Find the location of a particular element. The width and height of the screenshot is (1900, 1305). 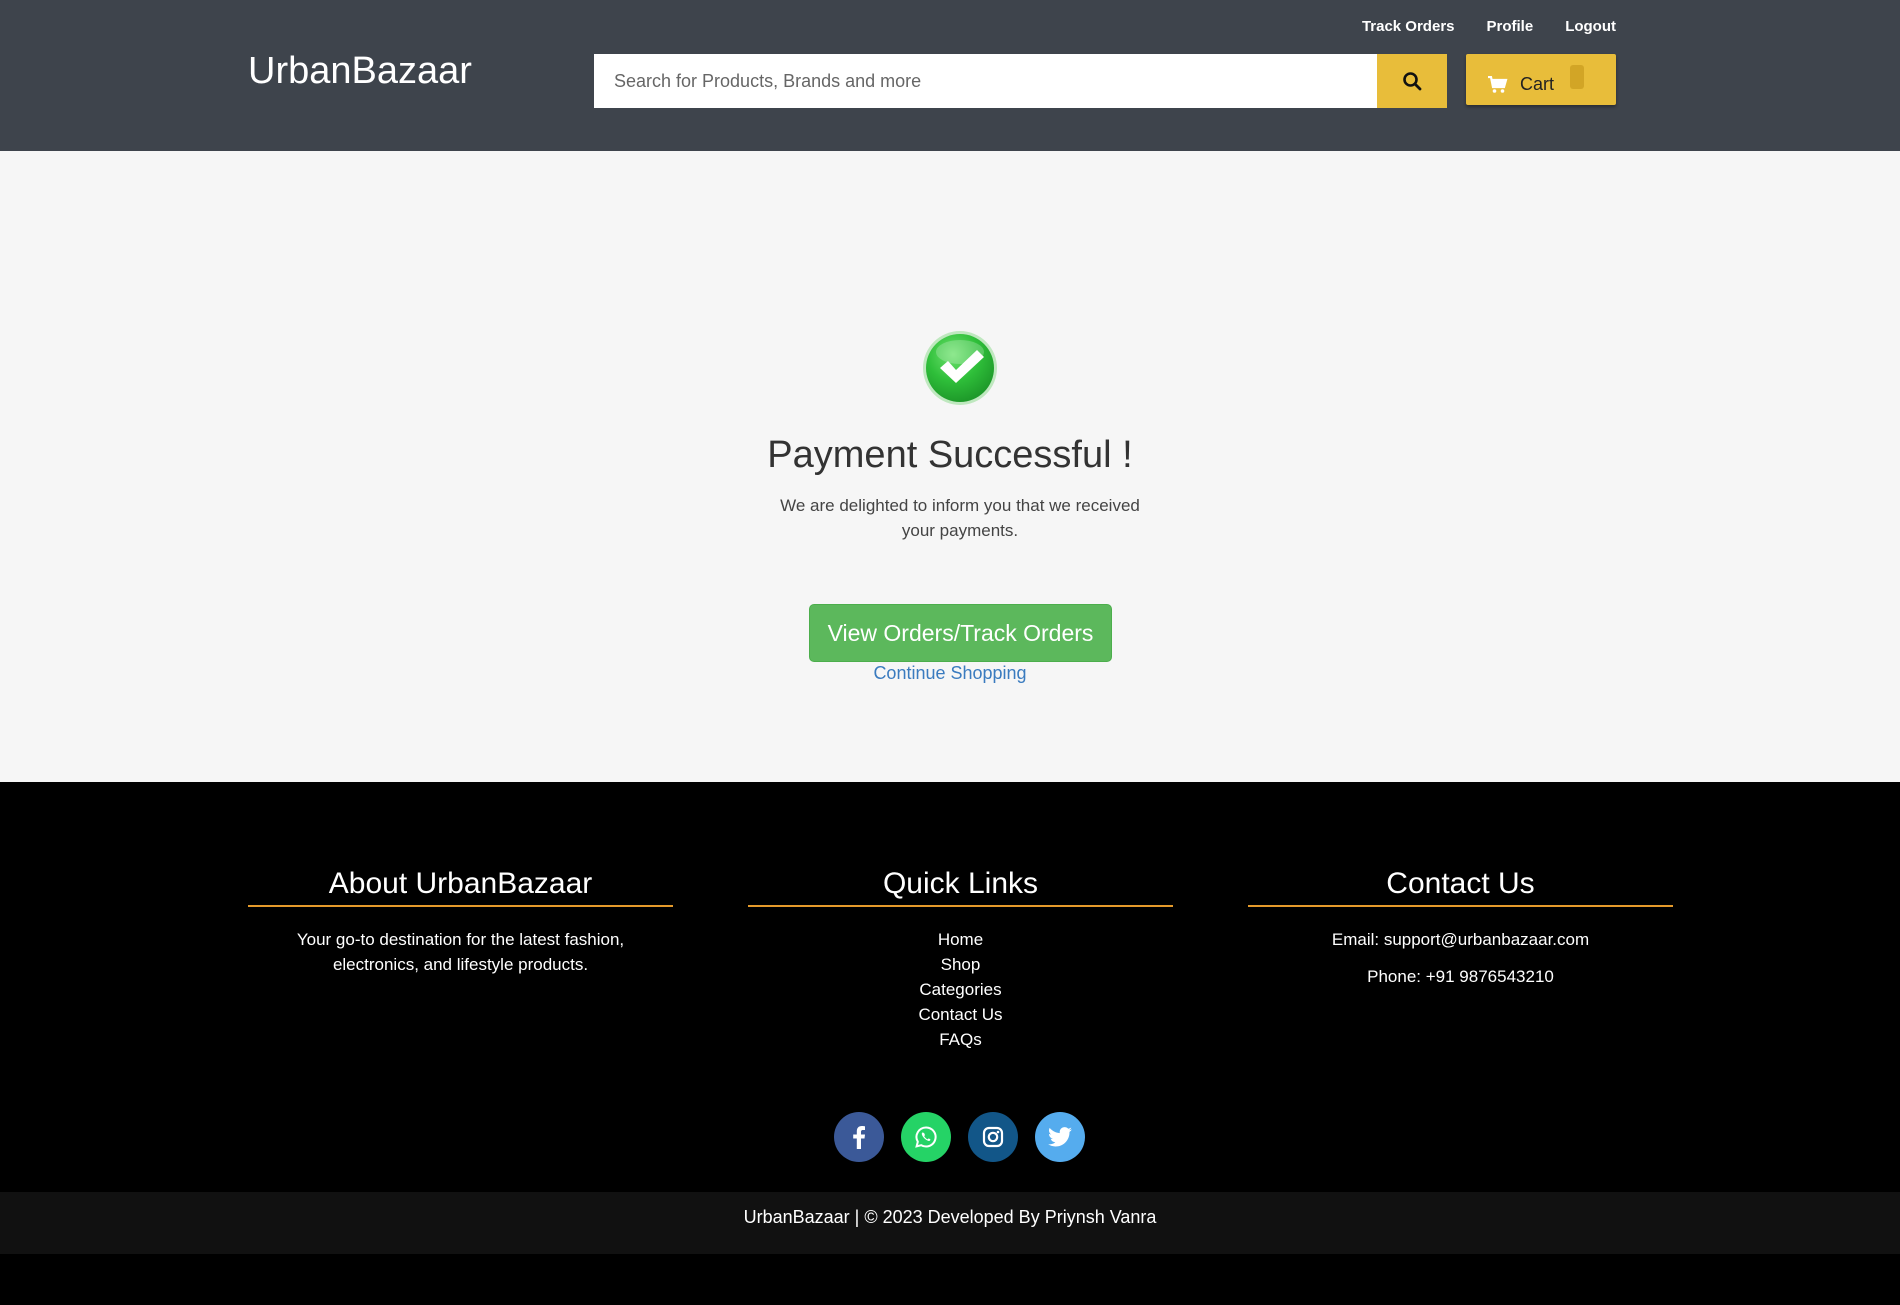

top-nav: Track Orders Profile Logout is located at coordinates (1489, 26).